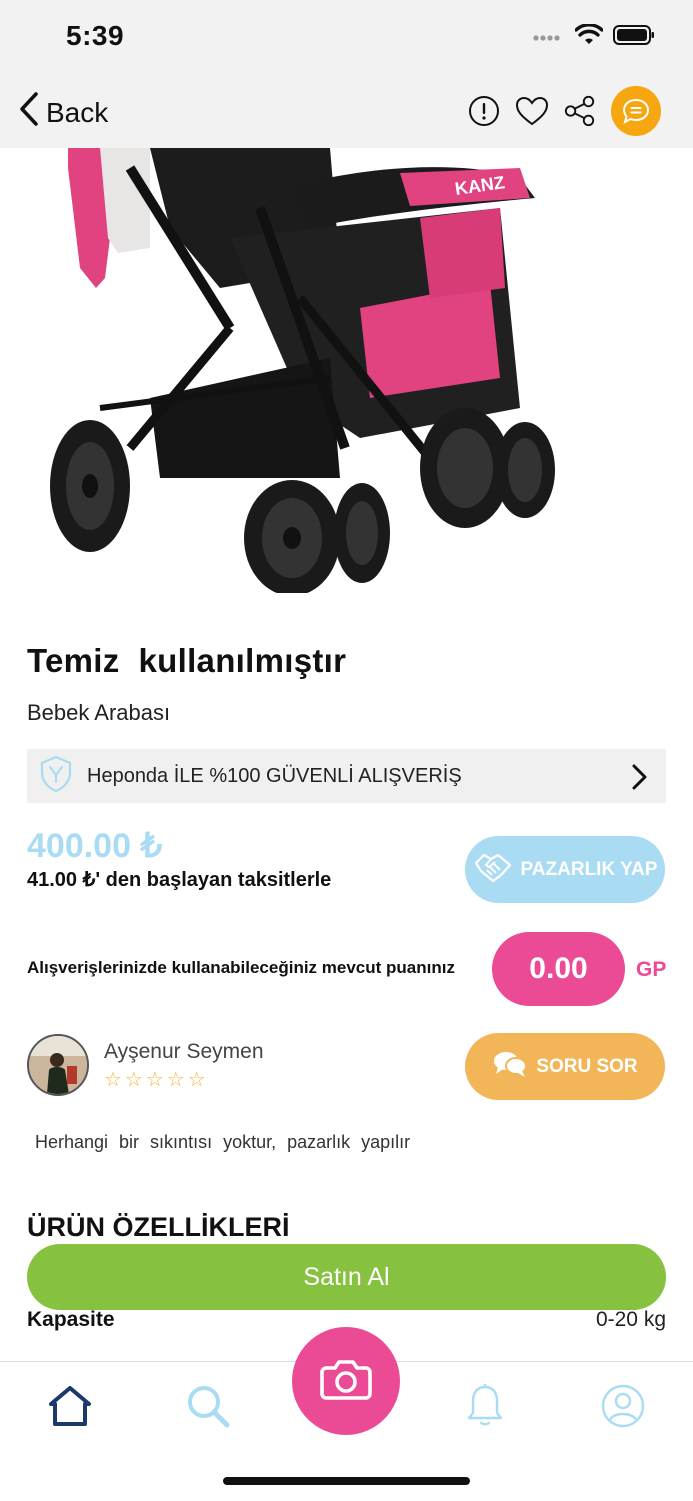 This screenshot has height=1501, width=693. Describe the element at coordinates (589, 37) in the screenshot. I see `wifi-icon` at that location.